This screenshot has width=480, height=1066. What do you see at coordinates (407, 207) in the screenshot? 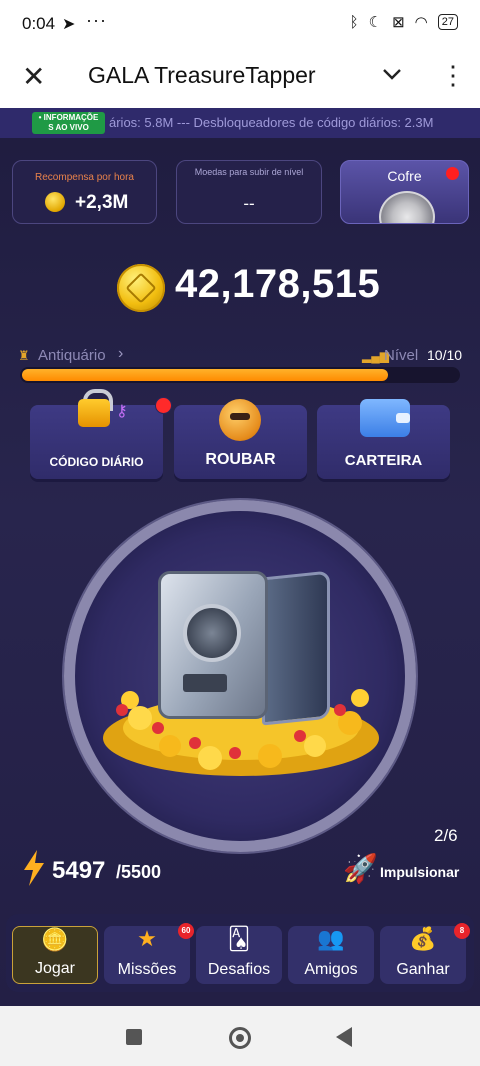
I see `vault-icon` at bounding box center [407, 207].